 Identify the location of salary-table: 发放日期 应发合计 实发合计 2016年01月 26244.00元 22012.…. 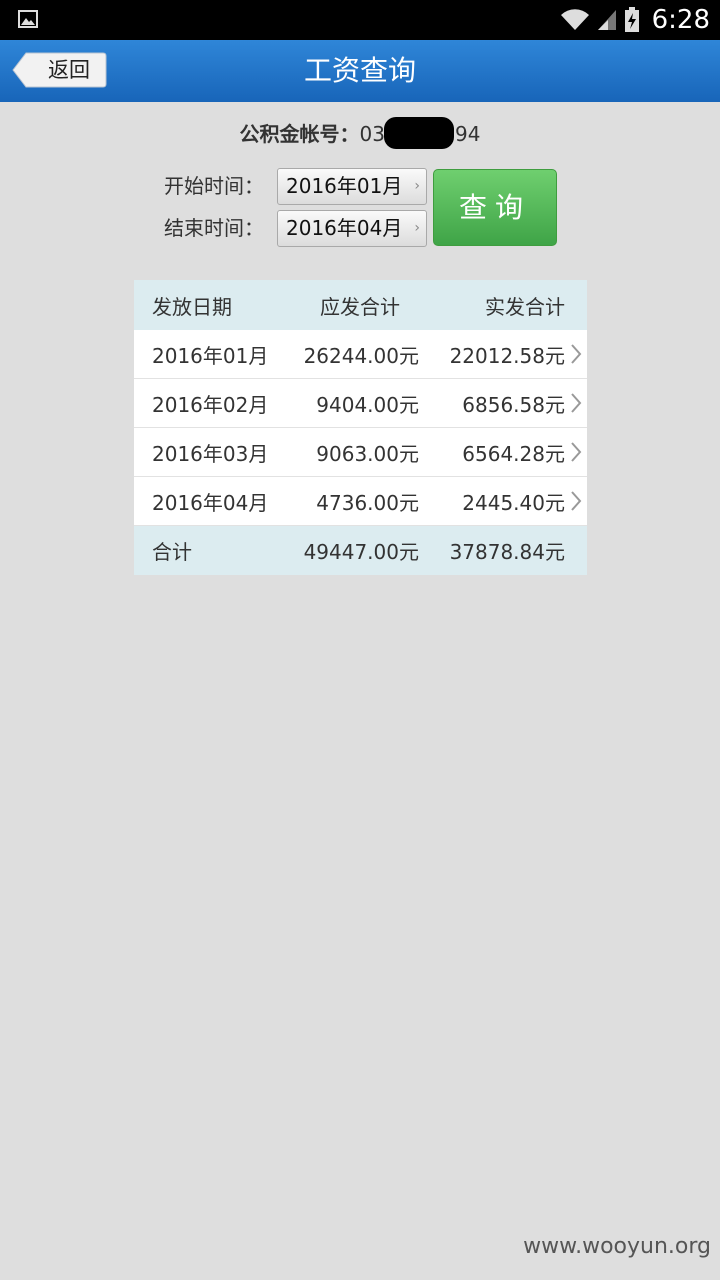
(360, 427).